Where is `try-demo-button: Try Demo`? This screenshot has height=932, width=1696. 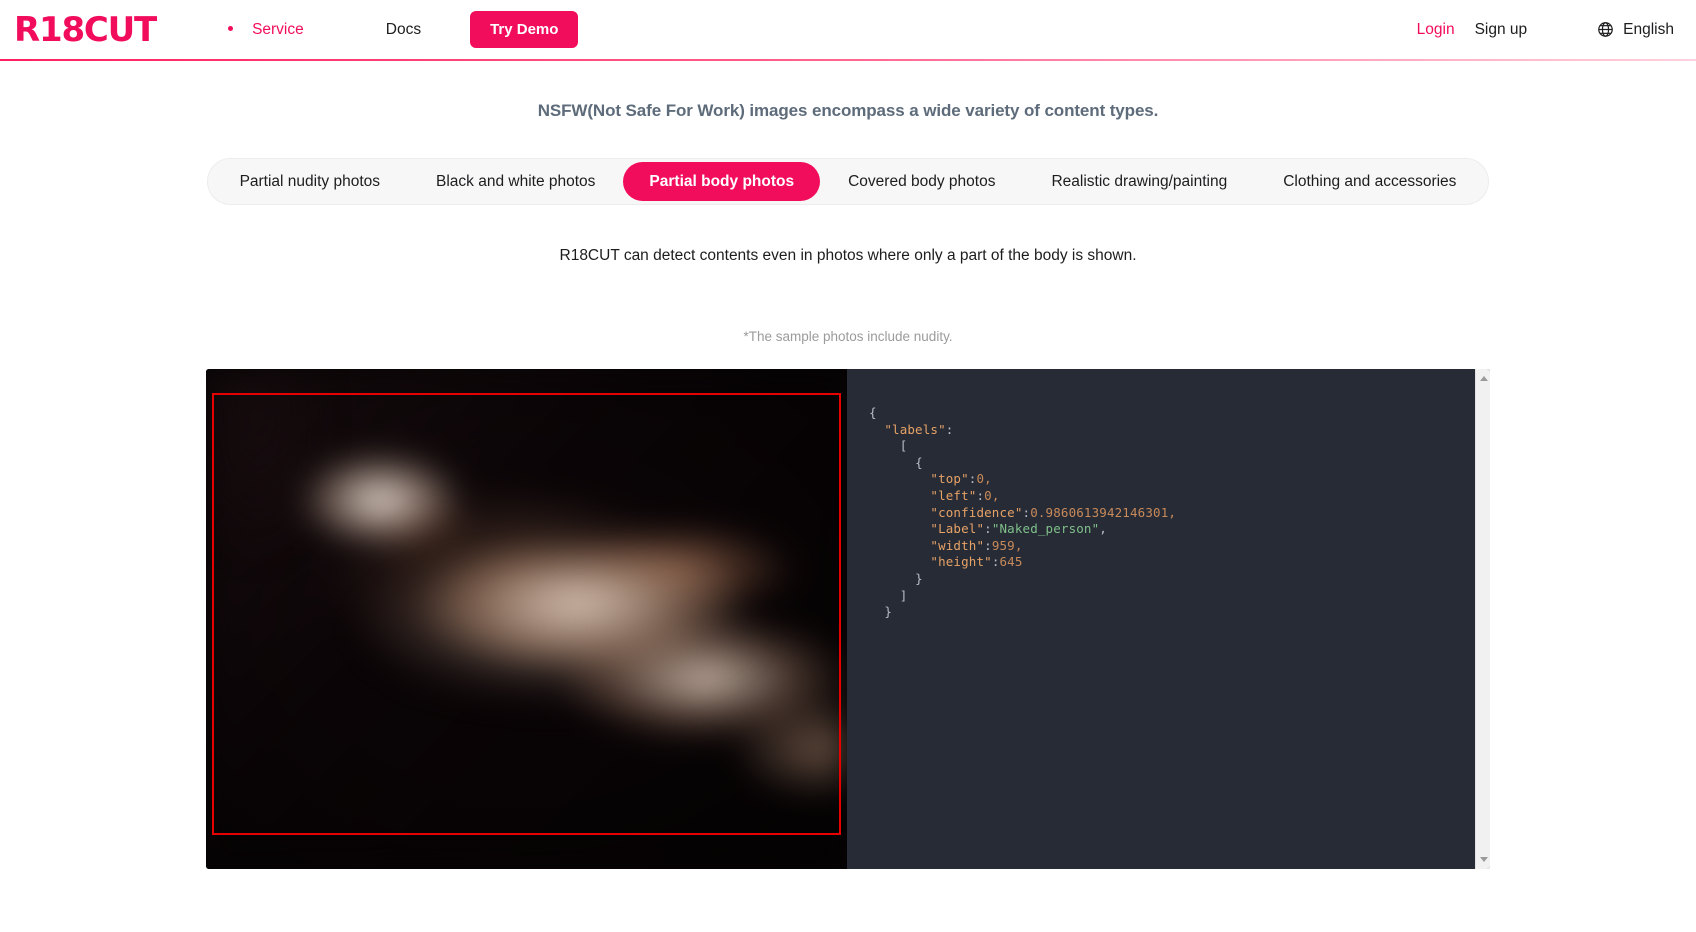
try-demo-button: Try Demo is located at coordinates (524, 29).